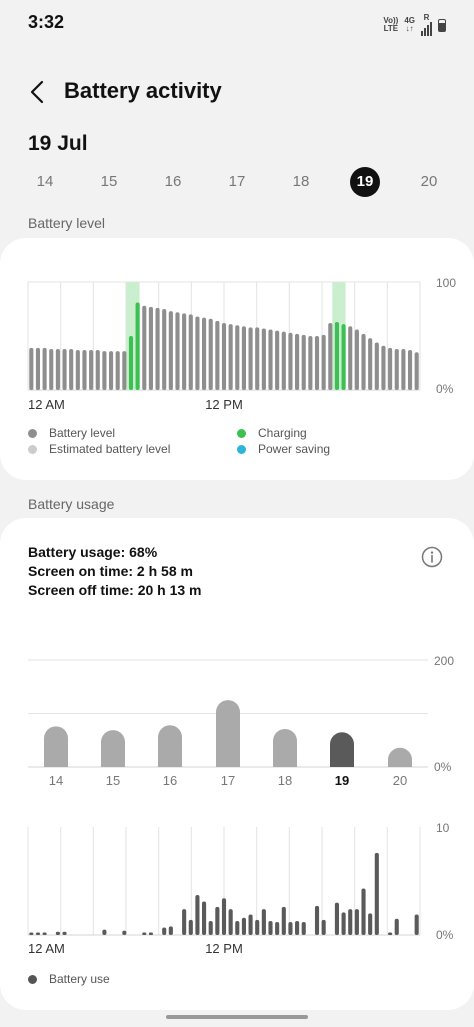 Image resolution: width=474 pixels, height=1027 pixels. I want to click on day-20: 20, so click(429, 182).